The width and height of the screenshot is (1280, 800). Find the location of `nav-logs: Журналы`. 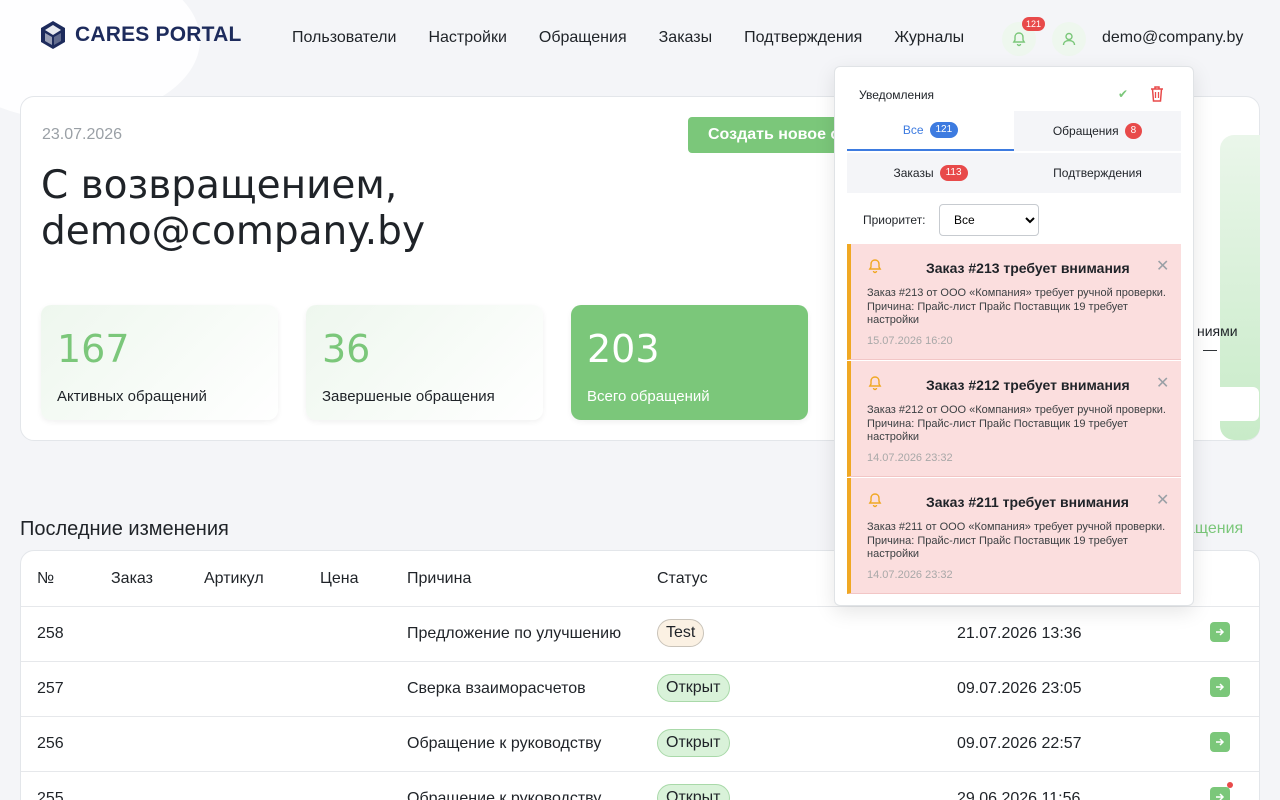

nav-logs: Журналы is located at coordinates (929, 38).